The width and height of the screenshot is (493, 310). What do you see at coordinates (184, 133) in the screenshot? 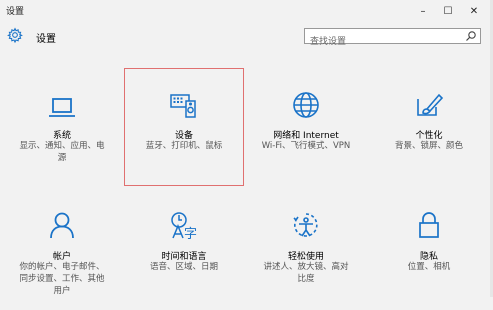
I see `tile-devices: 设备 蓝牙、打印机、鼠标` at bounding box center [184, 133].